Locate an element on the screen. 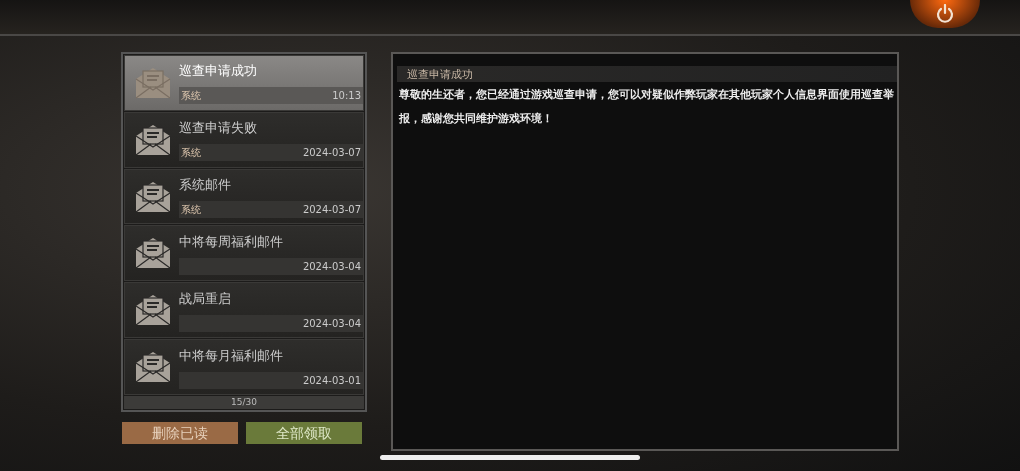  mail-title: 中将每周福利邮件 is located at coordinates (231, 241).